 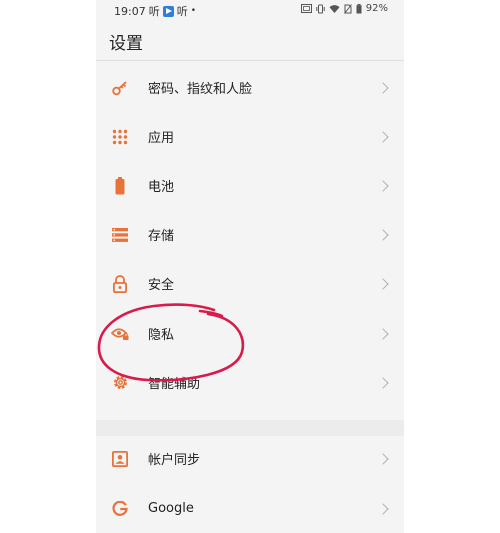 What do you see at coordinates (359, 8) in the screenshot?
I see `battery-status-icon` at bounding box center [359, 8].